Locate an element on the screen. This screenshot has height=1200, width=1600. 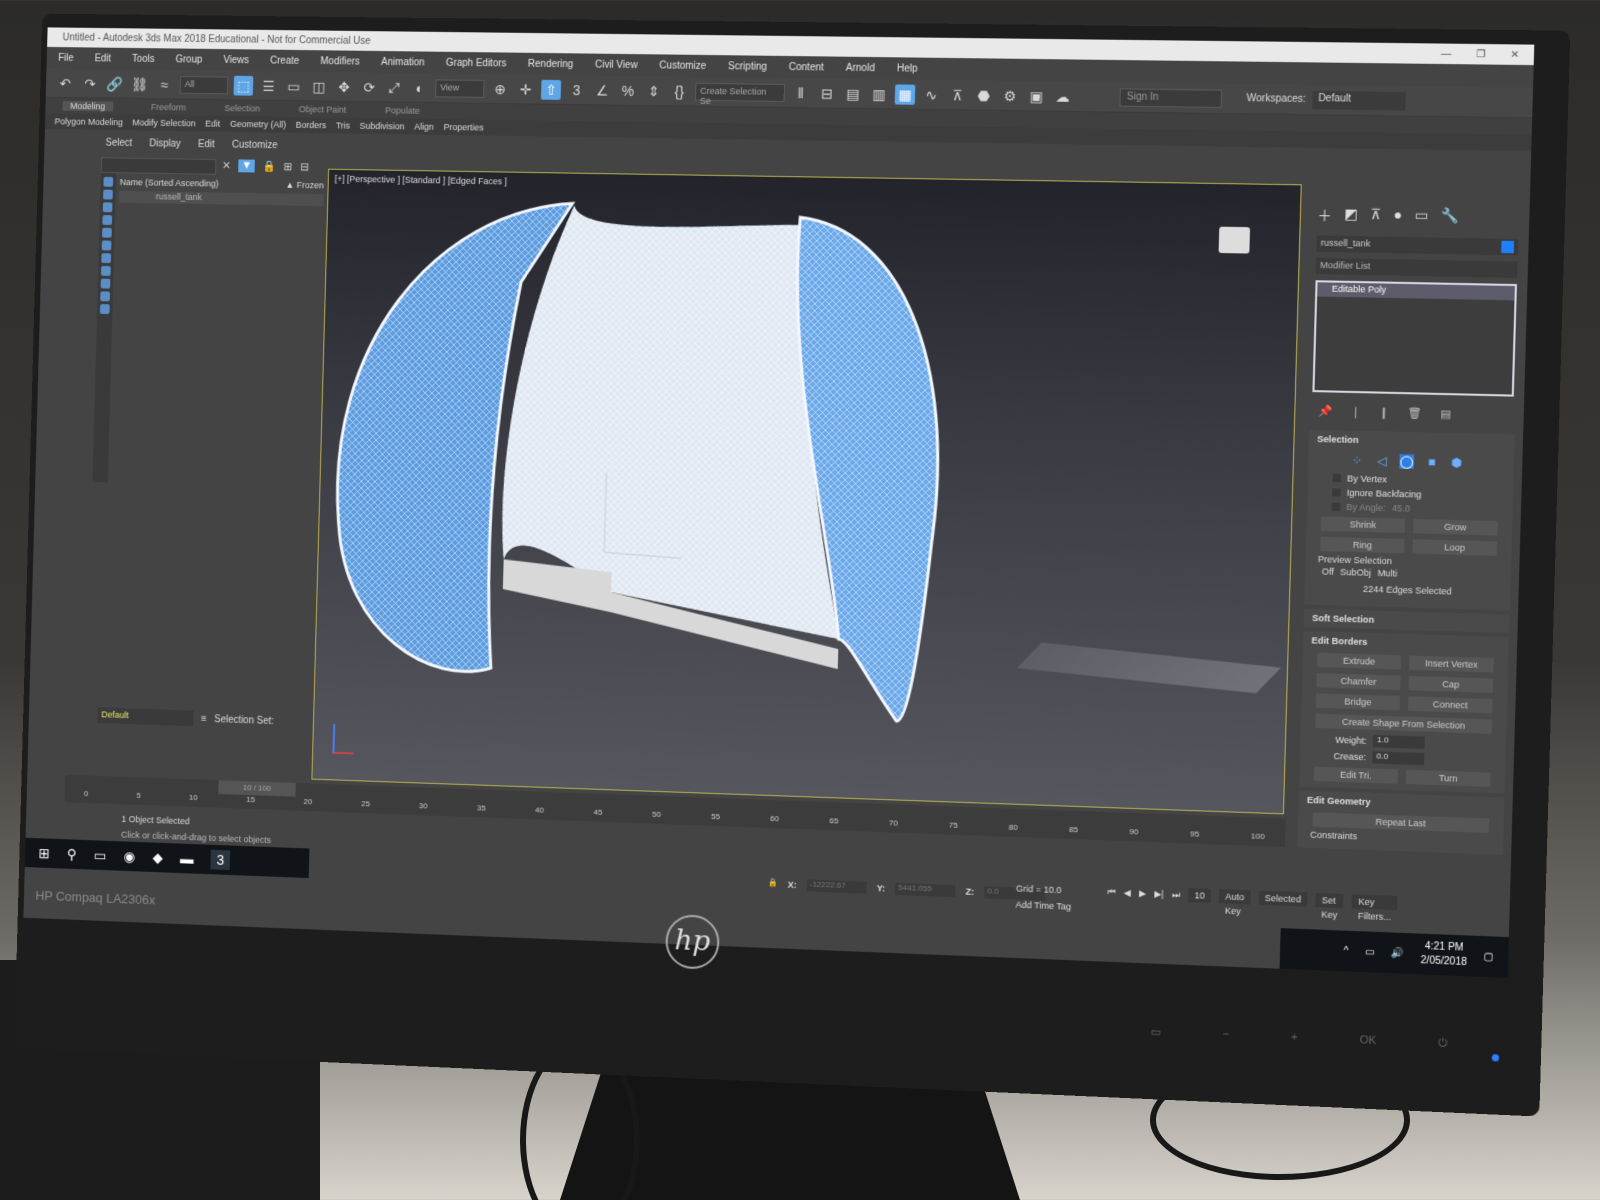
create-tab-icon: ＋ is located at coordinates (1324, 215).